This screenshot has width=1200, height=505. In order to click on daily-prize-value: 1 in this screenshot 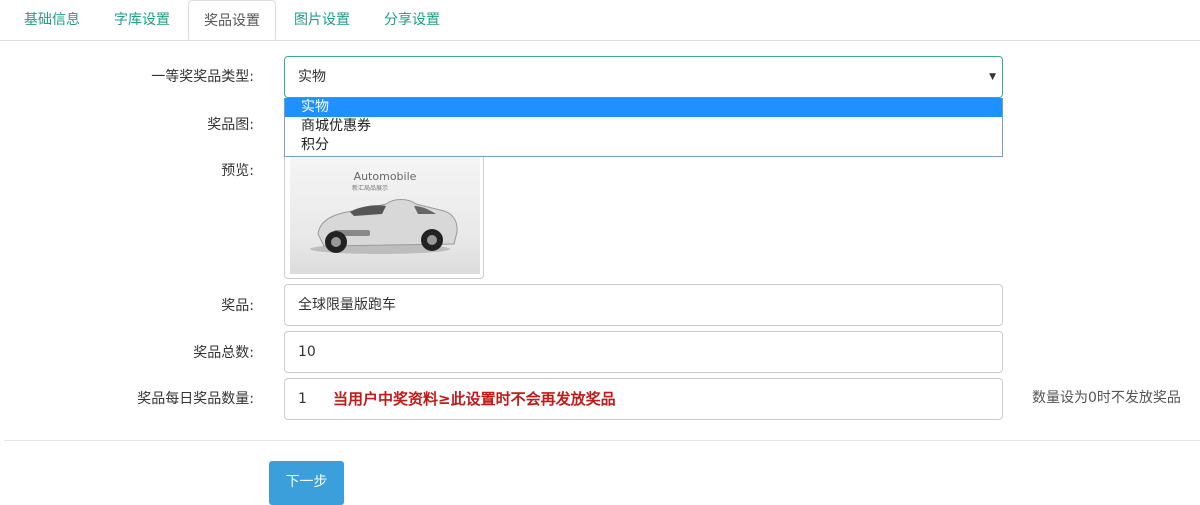, I will do `click(302, 399)`.